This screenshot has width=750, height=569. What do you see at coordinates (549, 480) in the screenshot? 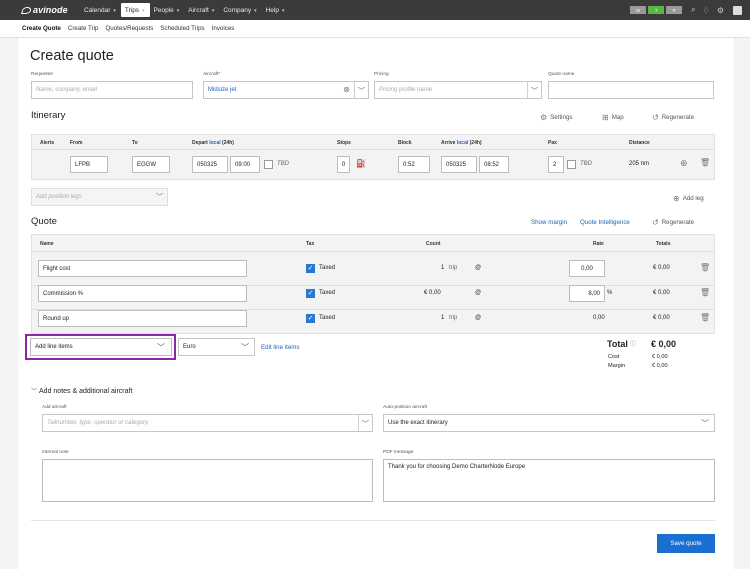
I see `pdf-message-textarea` at bounding box center [549, 480].